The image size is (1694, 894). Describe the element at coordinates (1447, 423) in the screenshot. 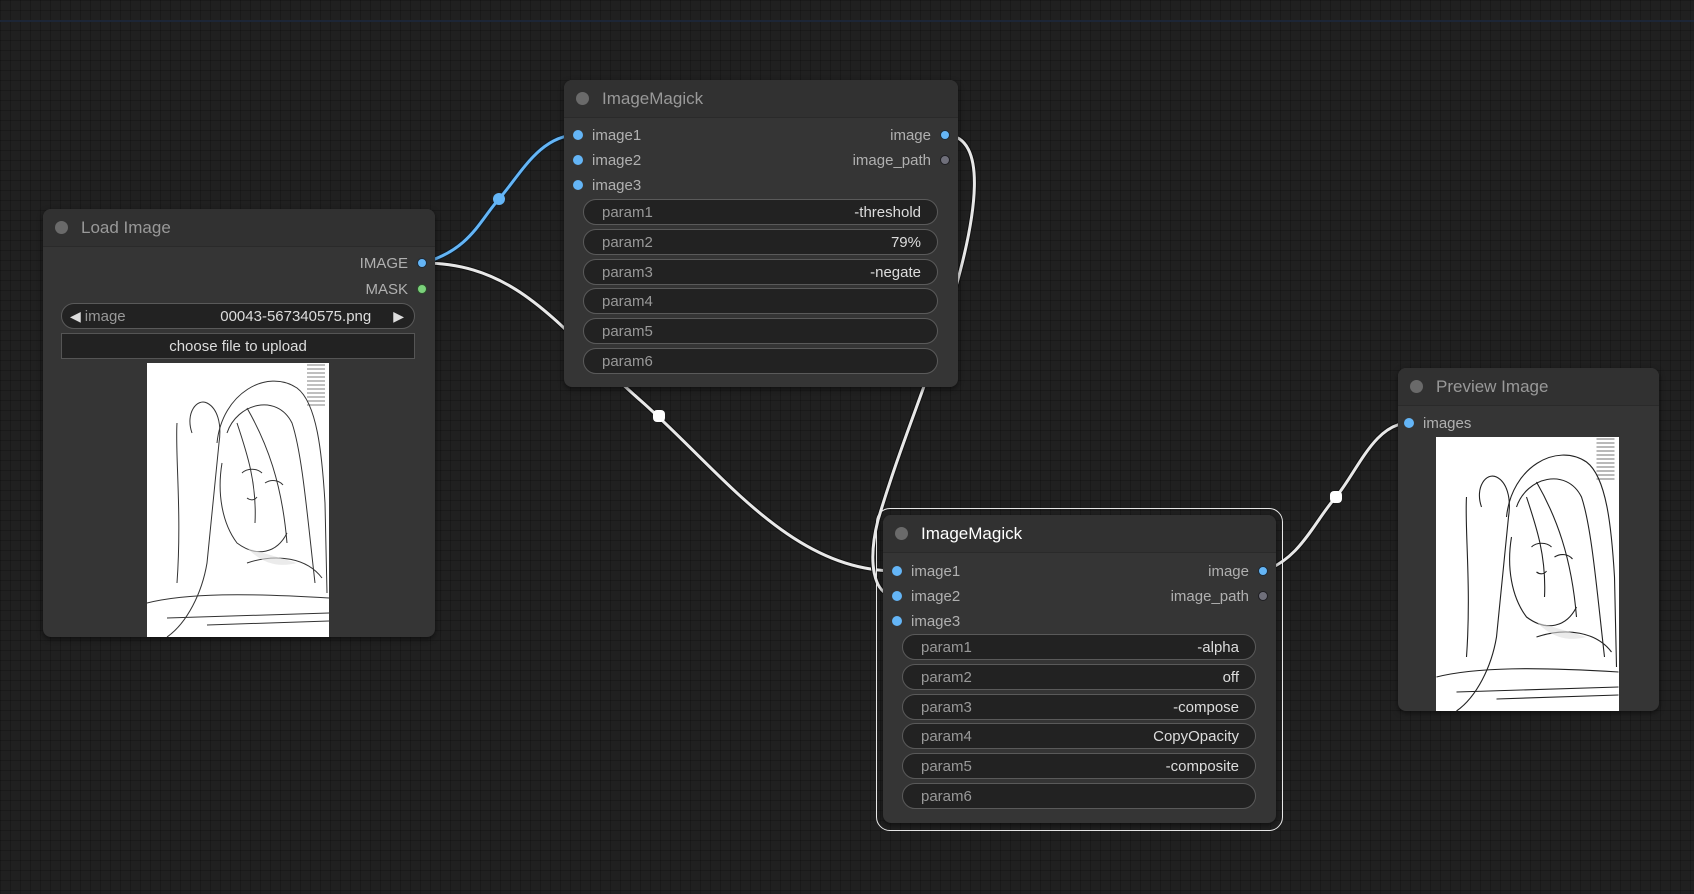

I see `slot-label: images` at that location.